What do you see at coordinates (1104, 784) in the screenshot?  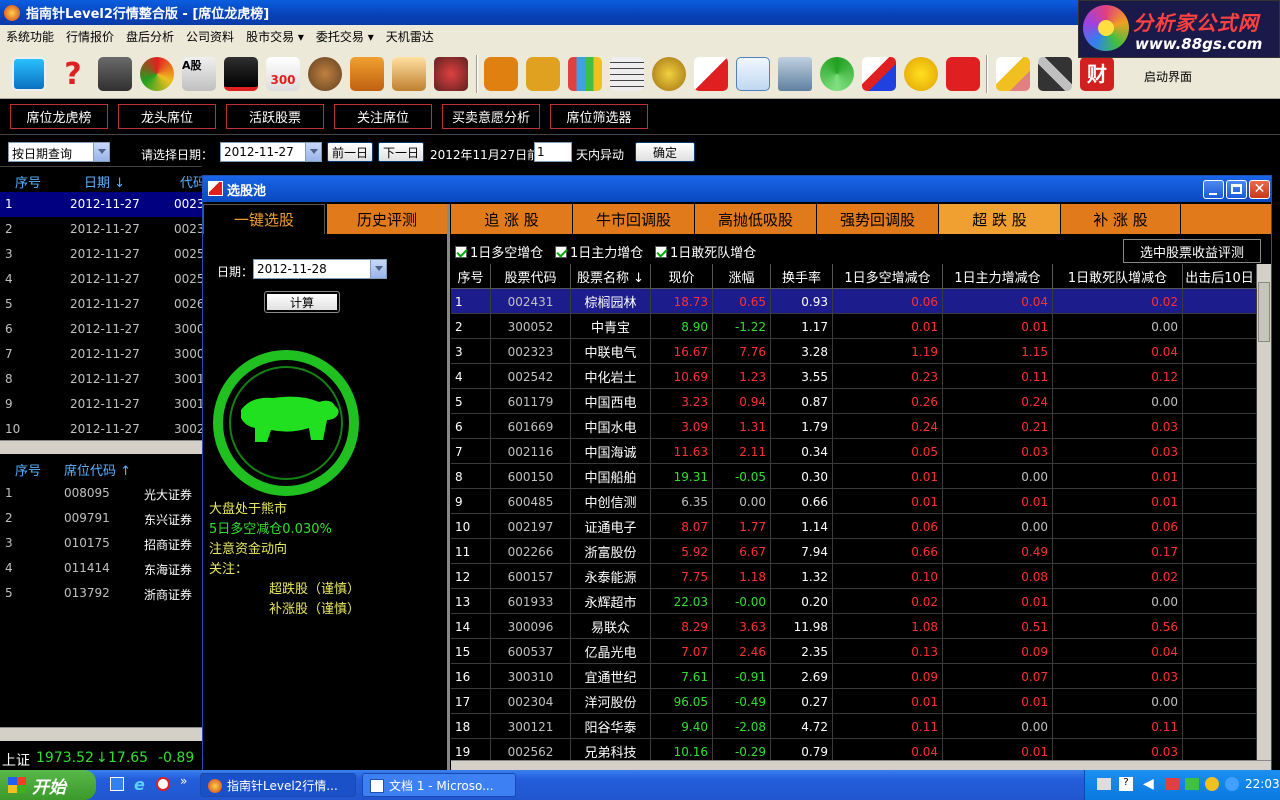 I see `keyboard-icon` at bounding box center [1104, 784].